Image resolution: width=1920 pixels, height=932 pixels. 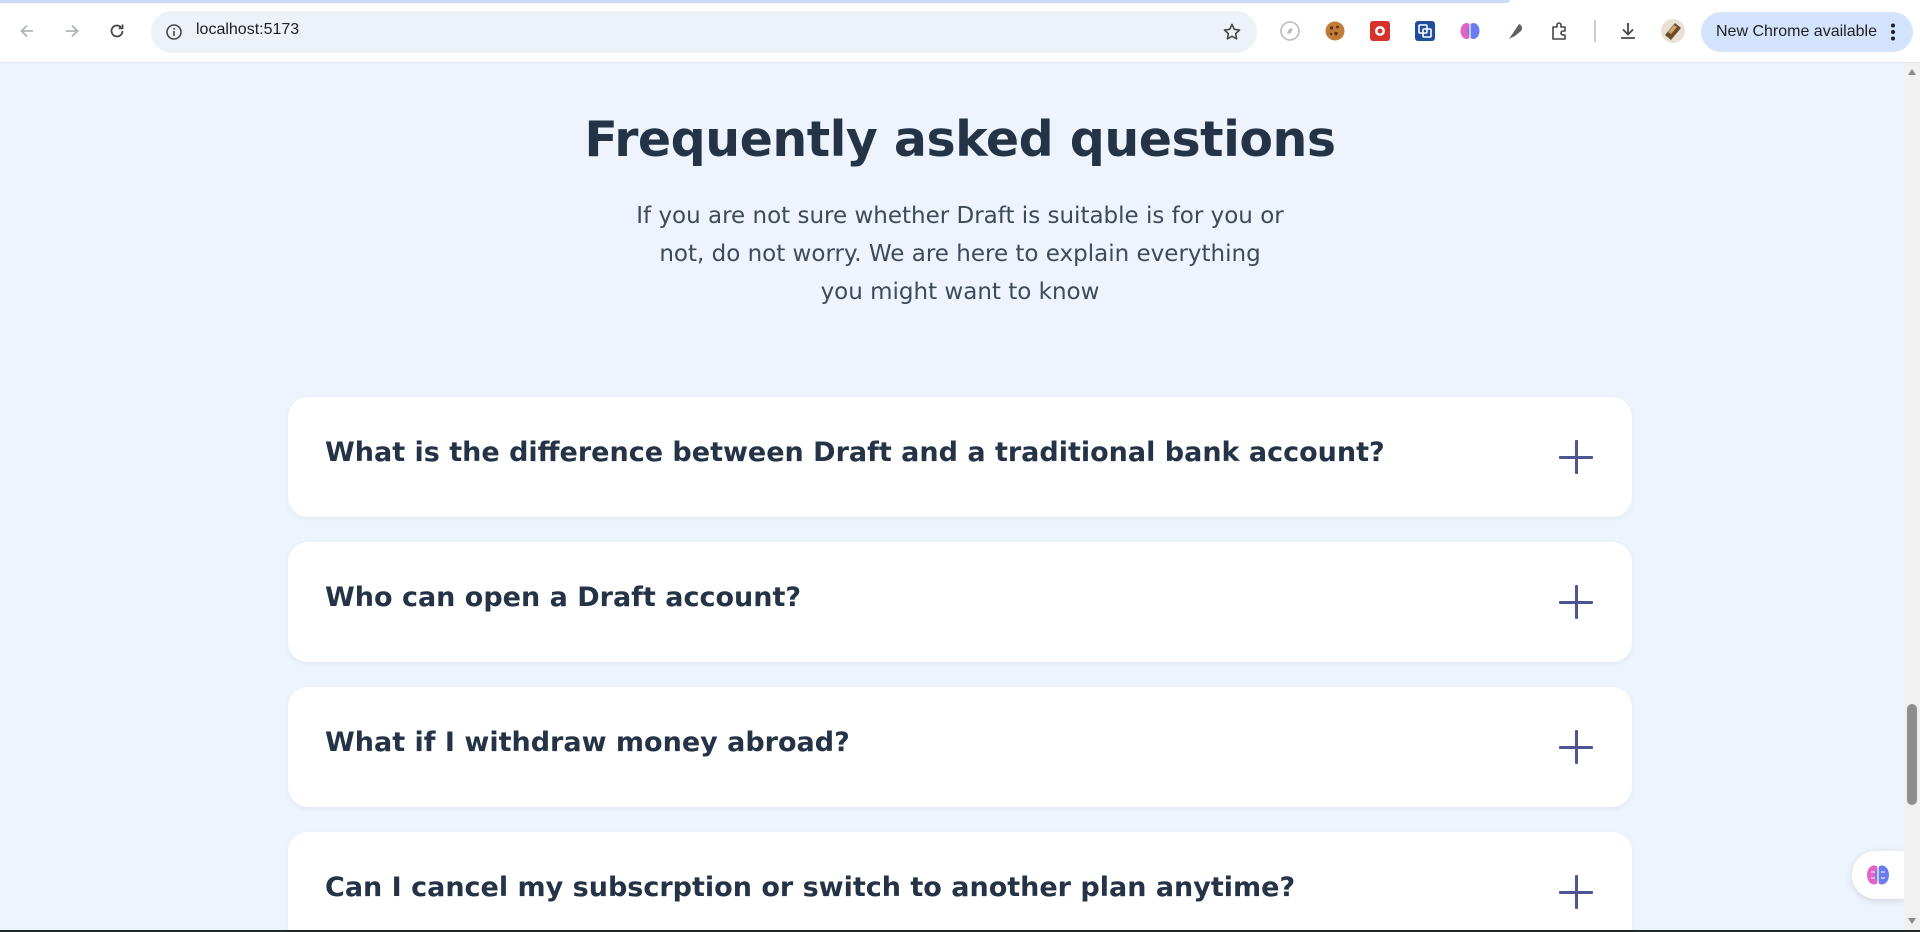 I want to click on update-chrome-label: New Chrome available, so click(x=1796, y=31).